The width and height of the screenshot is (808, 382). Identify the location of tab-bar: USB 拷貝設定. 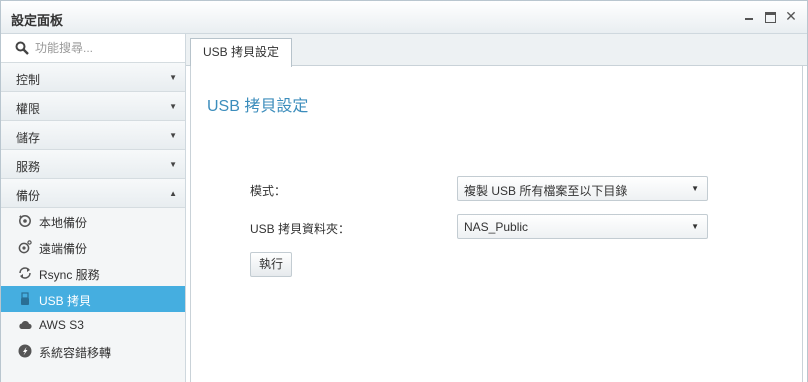
(496, 50).